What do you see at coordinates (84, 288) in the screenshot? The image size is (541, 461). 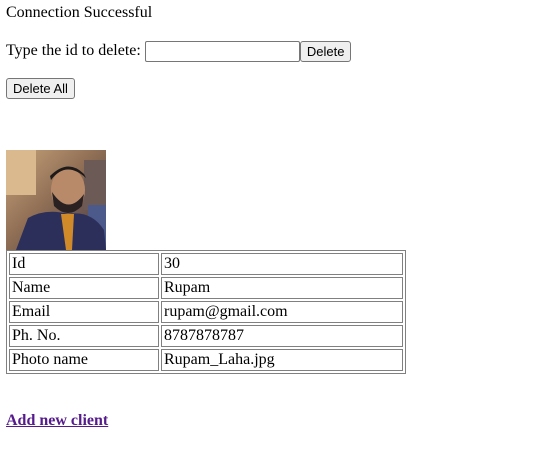 I see `field-label: Name` at bounding box center [84, 288].